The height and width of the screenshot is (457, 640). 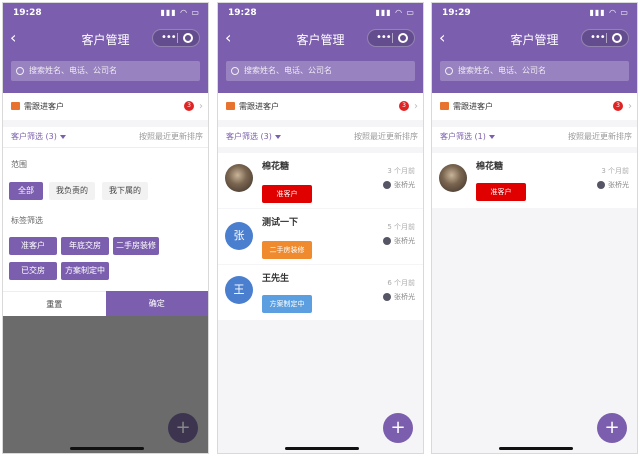 What do you see at coordinates (239, 236) in the screenshot?
I see `avatar: 张` at bounding box center [239, 236].